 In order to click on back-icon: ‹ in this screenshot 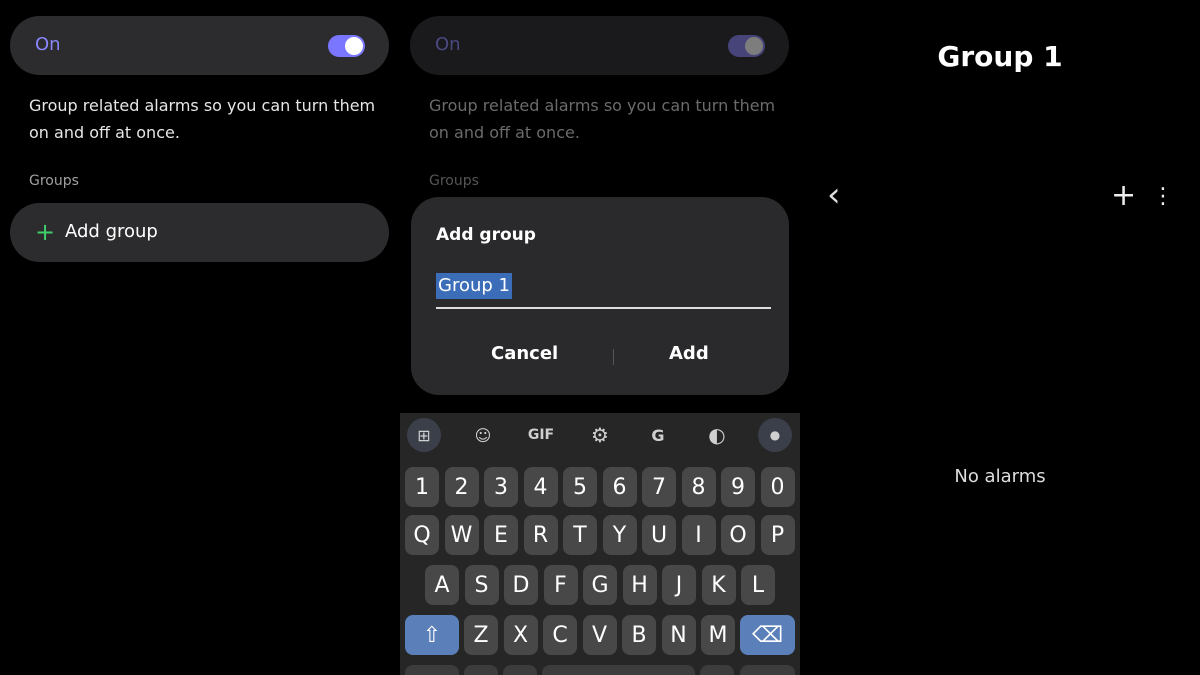, I will do `click(834, 195)`.